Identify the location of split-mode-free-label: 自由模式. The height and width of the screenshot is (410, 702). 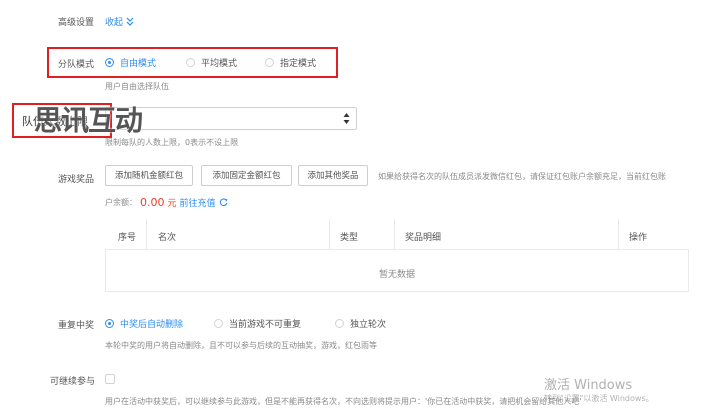
(138, 64).